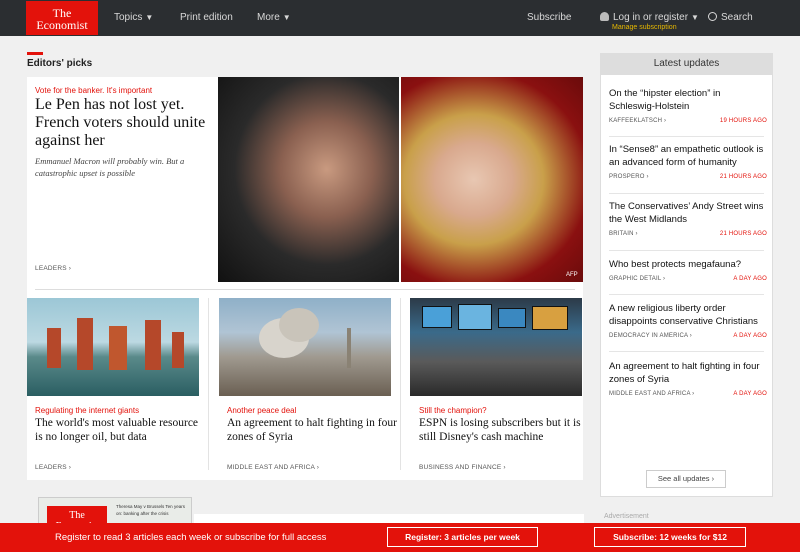 The width and height of the screenshot is (800, 552). I want to click on editors-picks-title: Editors' picks, so click(60, 63).